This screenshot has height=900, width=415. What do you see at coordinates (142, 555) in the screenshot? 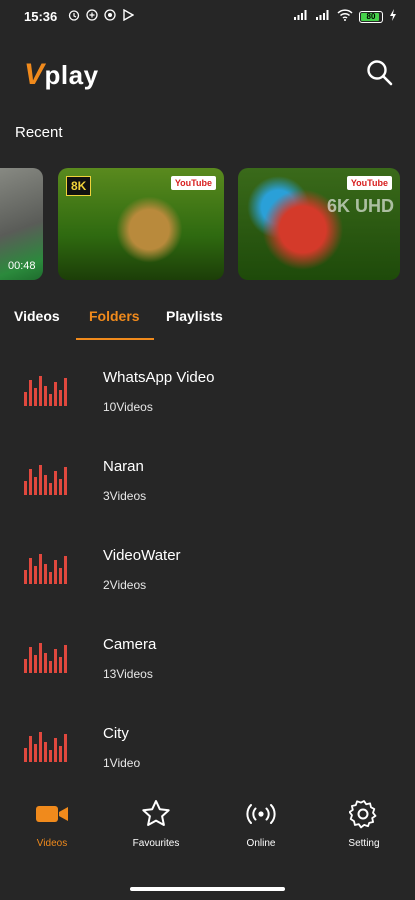
I see `folder-name: VideoWater` at bounding box center [142, 555].